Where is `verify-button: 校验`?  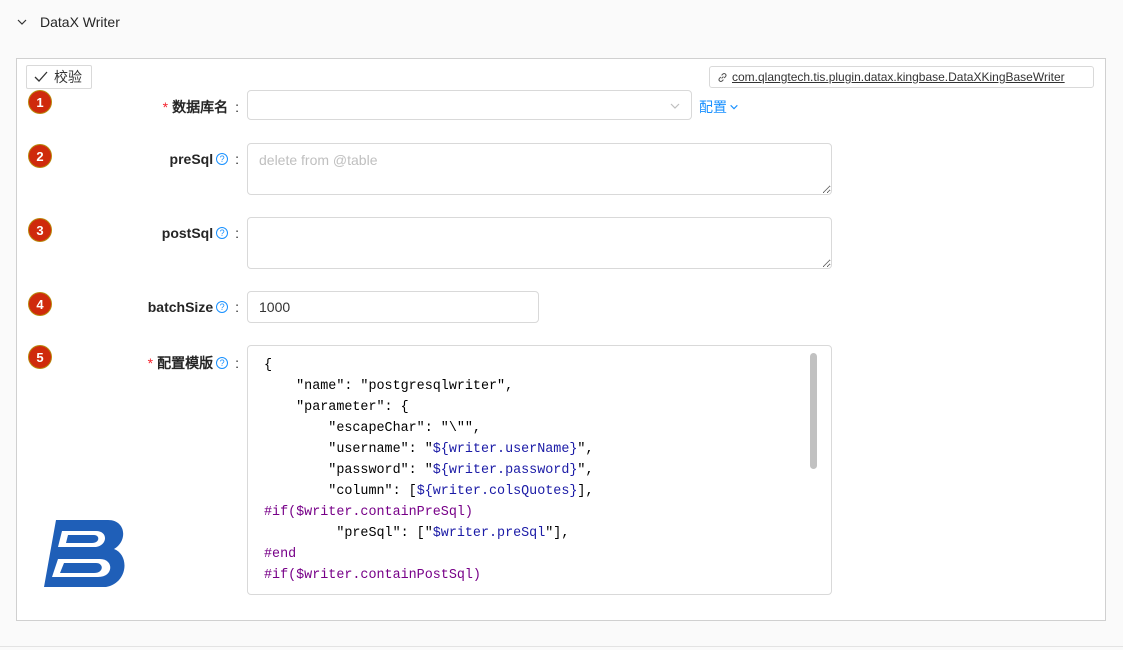
verify-button: 校验 is located at coordinates (59, 77).